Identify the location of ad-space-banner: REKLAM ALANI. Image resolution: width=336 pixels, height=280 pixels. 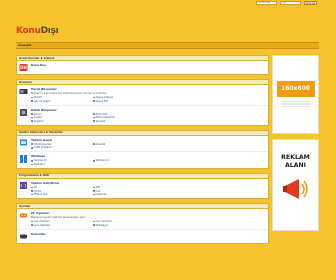
(295, 185).